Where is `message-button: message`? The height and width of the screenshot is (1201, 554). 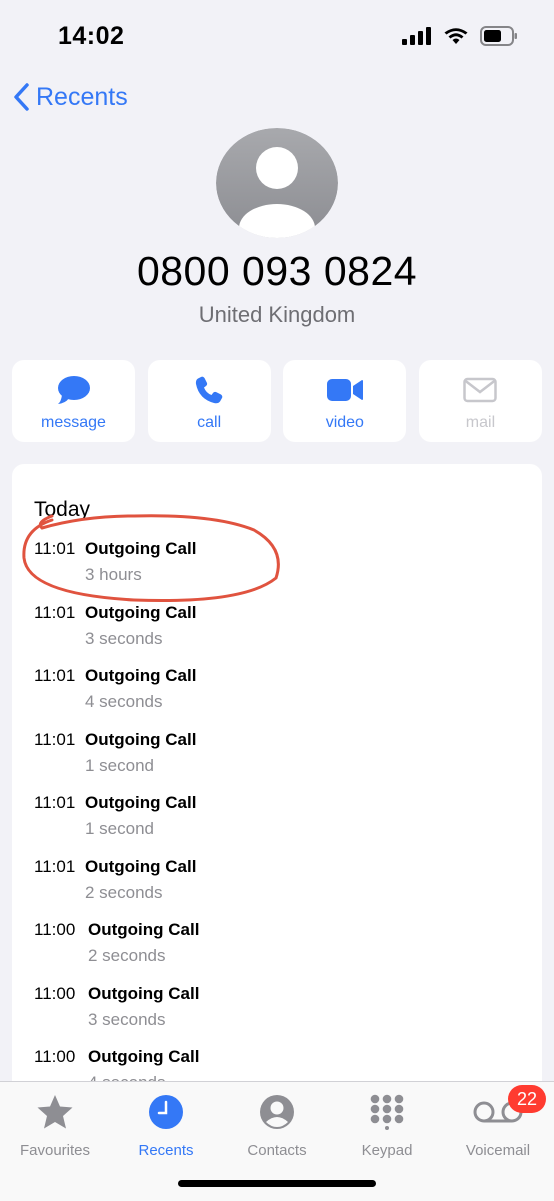
message-button: message is located at coordinates (73, 401).